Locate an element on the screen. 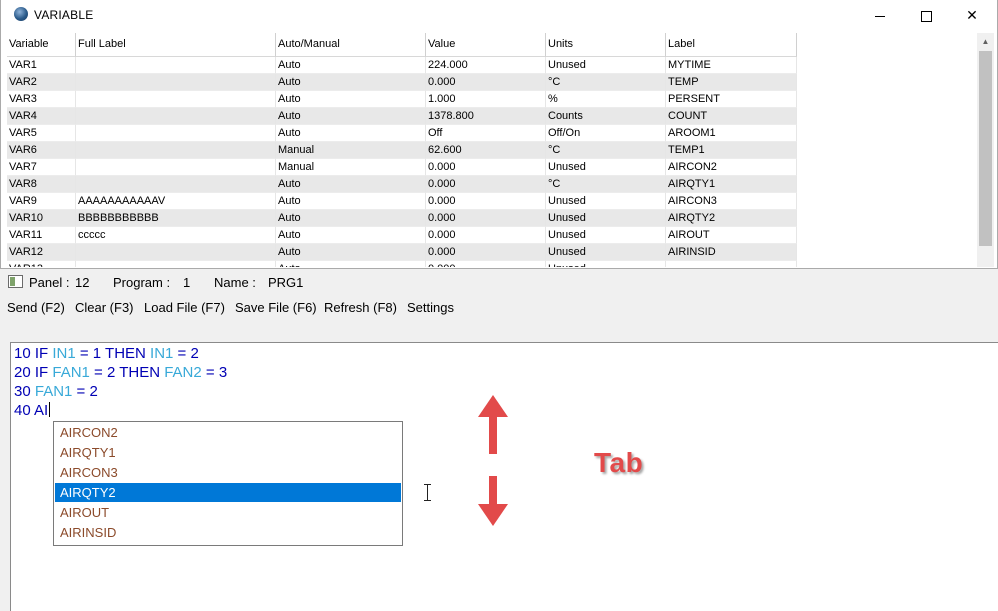  minimize-button is located at coordinates (880, 15).